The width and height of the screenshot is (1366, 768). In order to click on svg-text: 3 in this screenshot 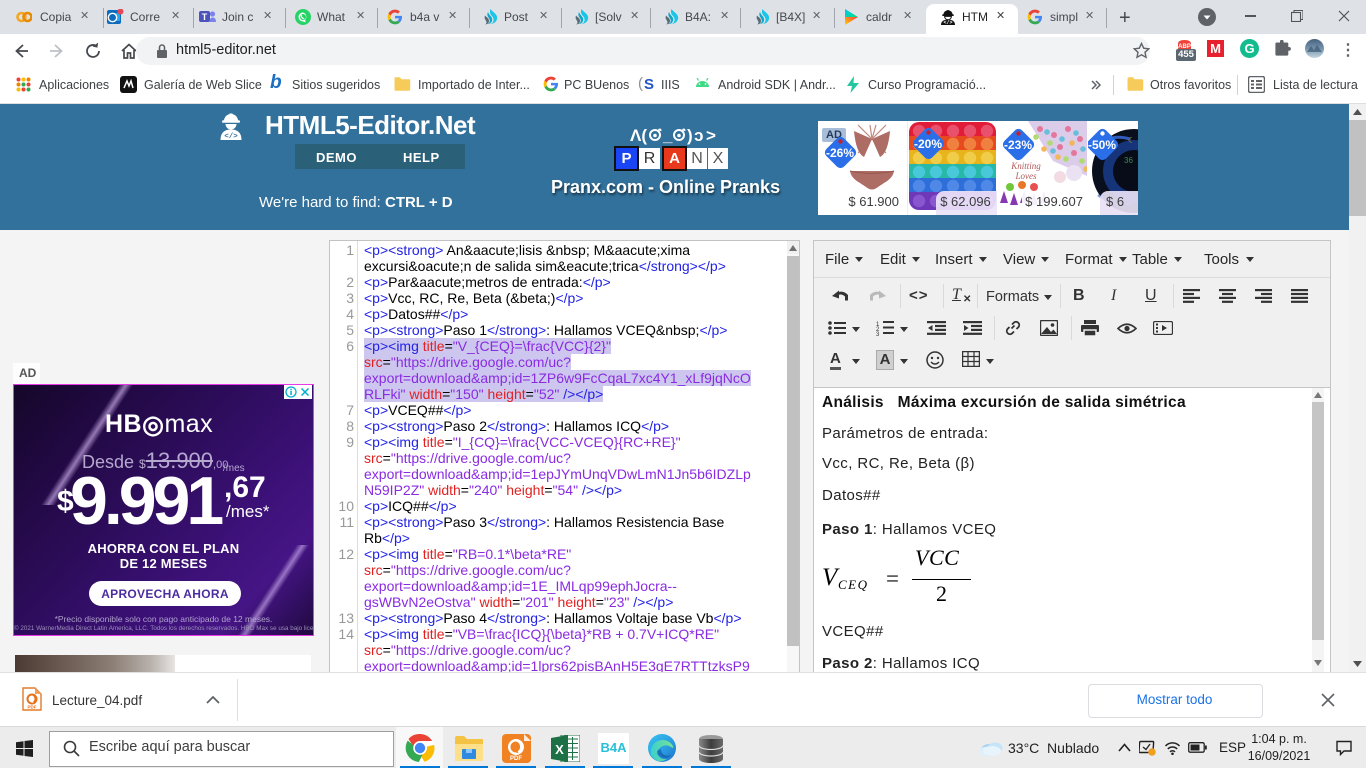, I will do `click(878, 334)`.